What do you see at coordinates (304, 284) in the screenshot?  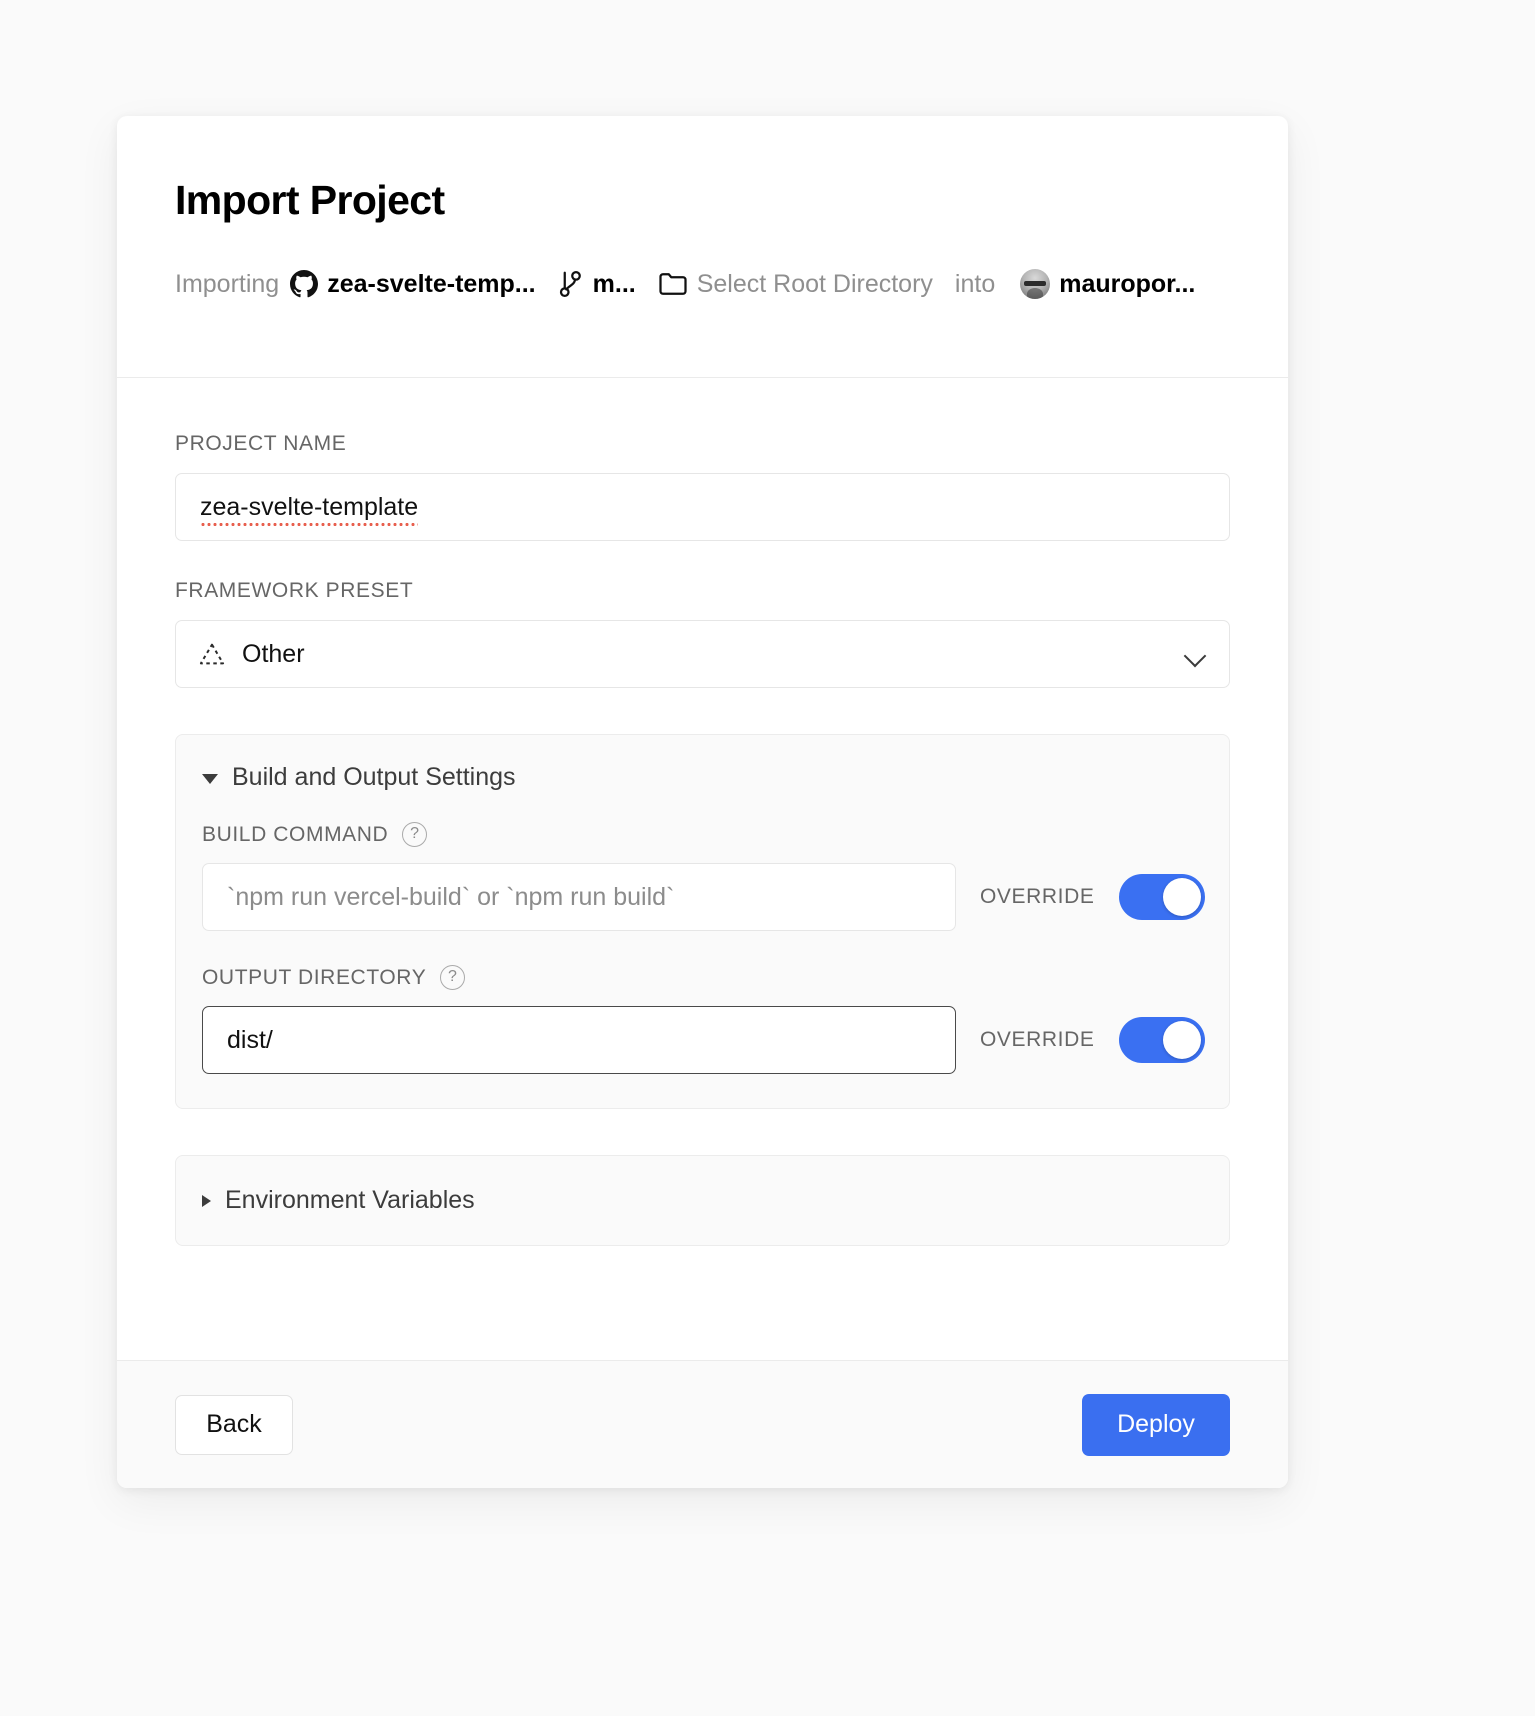 I see `github-icon` at bounding box center [304, 284].